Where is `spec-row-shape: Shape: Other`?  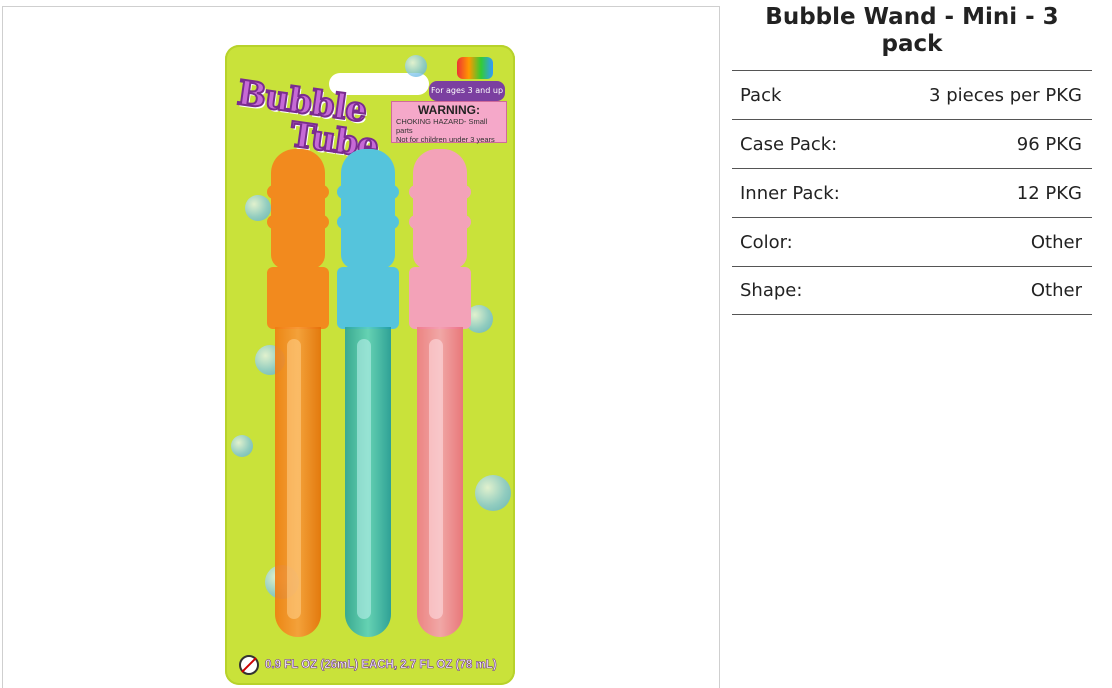
spec-row-shape: Shape: Other is located at coordinates (912, 290).